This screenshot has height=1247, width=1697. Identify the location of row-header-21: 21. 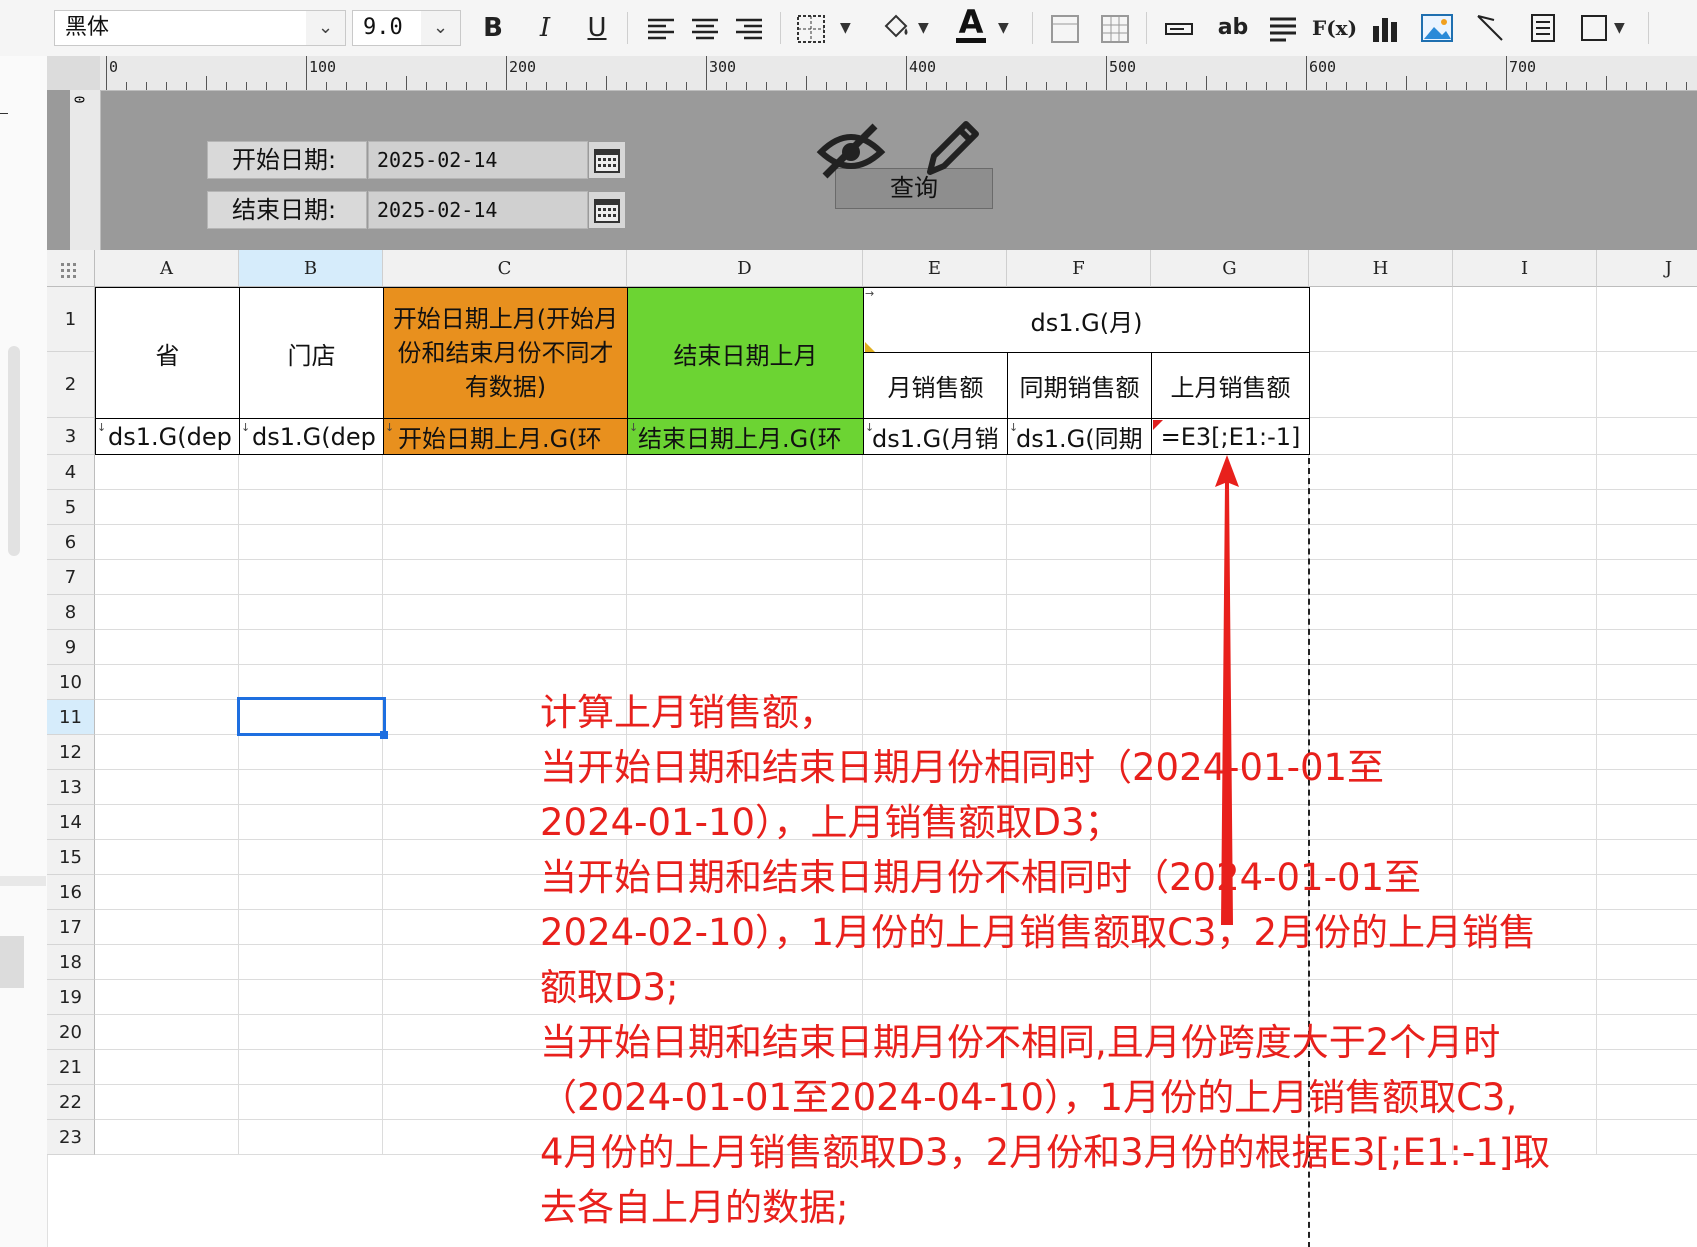
(71, 1067).